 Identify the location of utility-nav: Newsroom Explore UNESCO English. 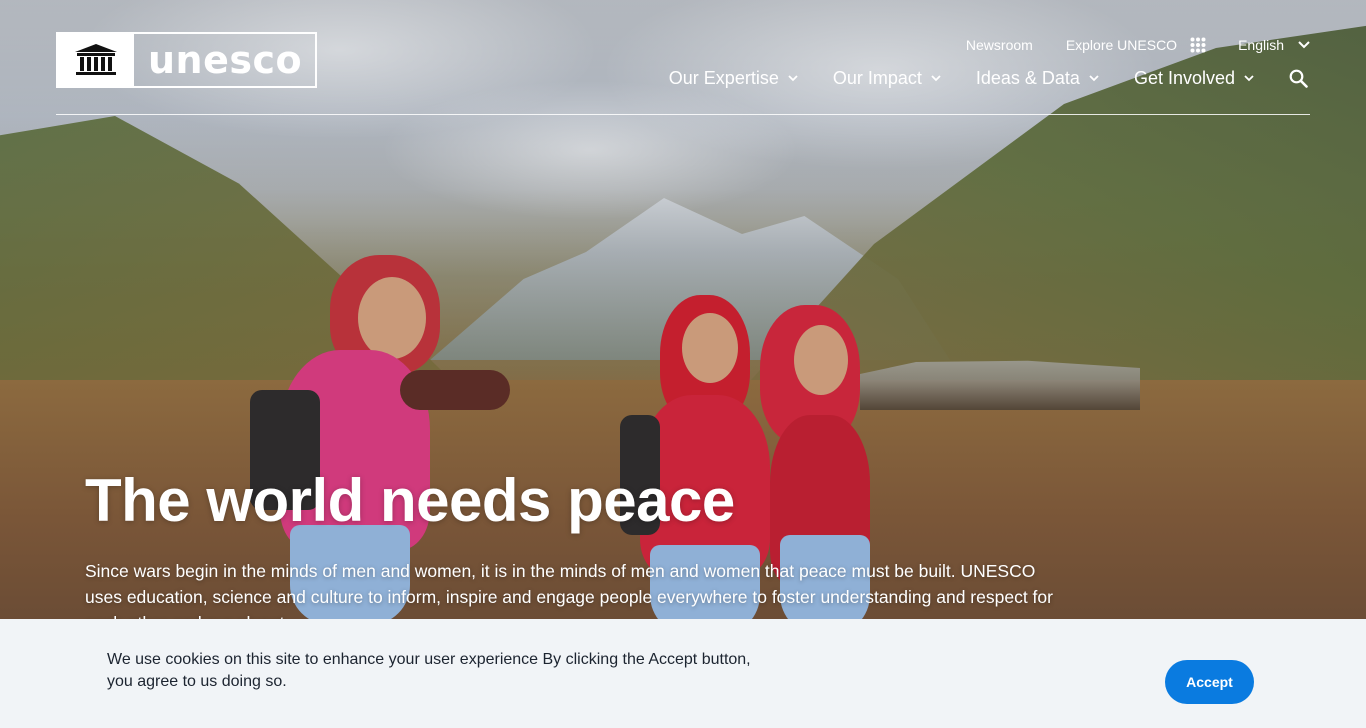
(1138, 45).